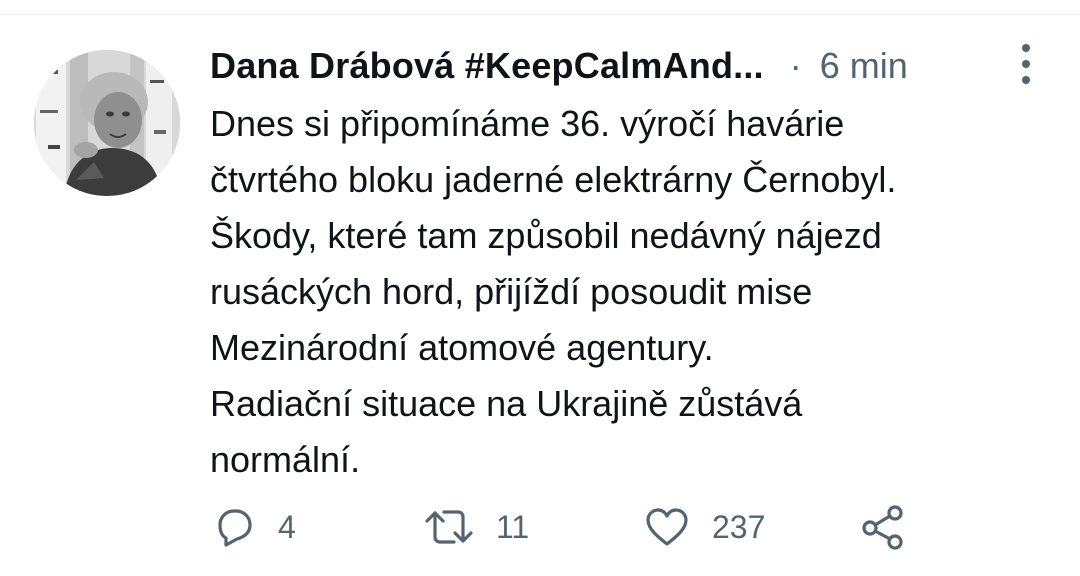 The height and width of the screenshot is (576, 1080). Describe the element at coordinates (572, 527) in the screenshot. I see `tweet-actions: 4 11 237` at that location.